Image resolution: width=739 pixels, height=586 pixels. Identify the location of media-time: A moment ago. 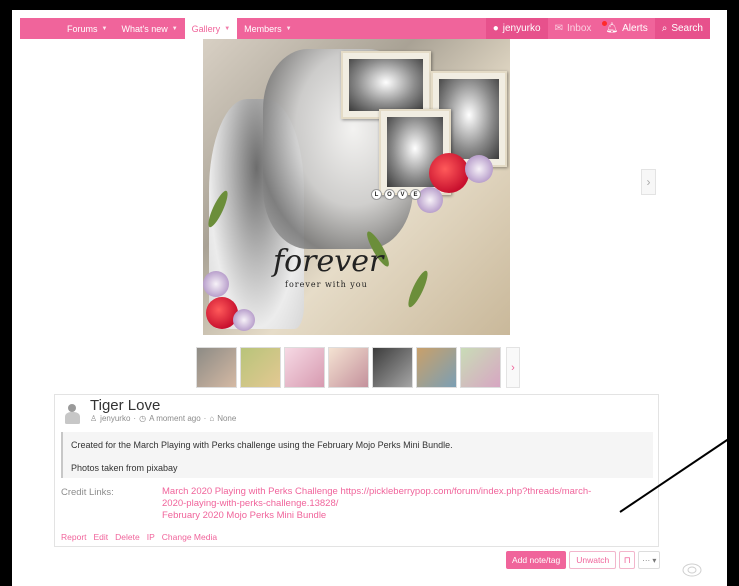
(175, 418).